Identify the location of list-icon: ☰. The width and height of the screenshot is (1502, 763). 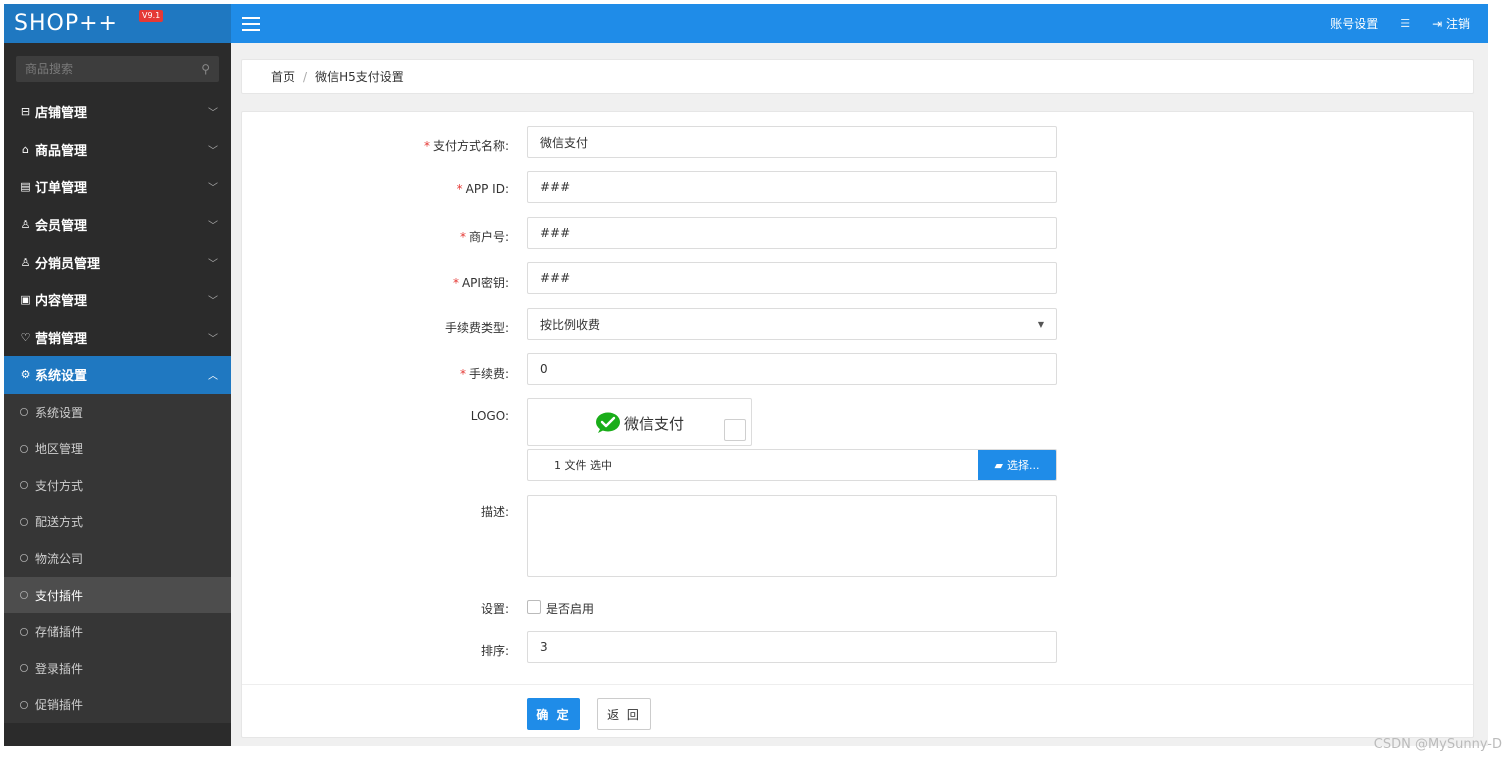
(1405, 23).